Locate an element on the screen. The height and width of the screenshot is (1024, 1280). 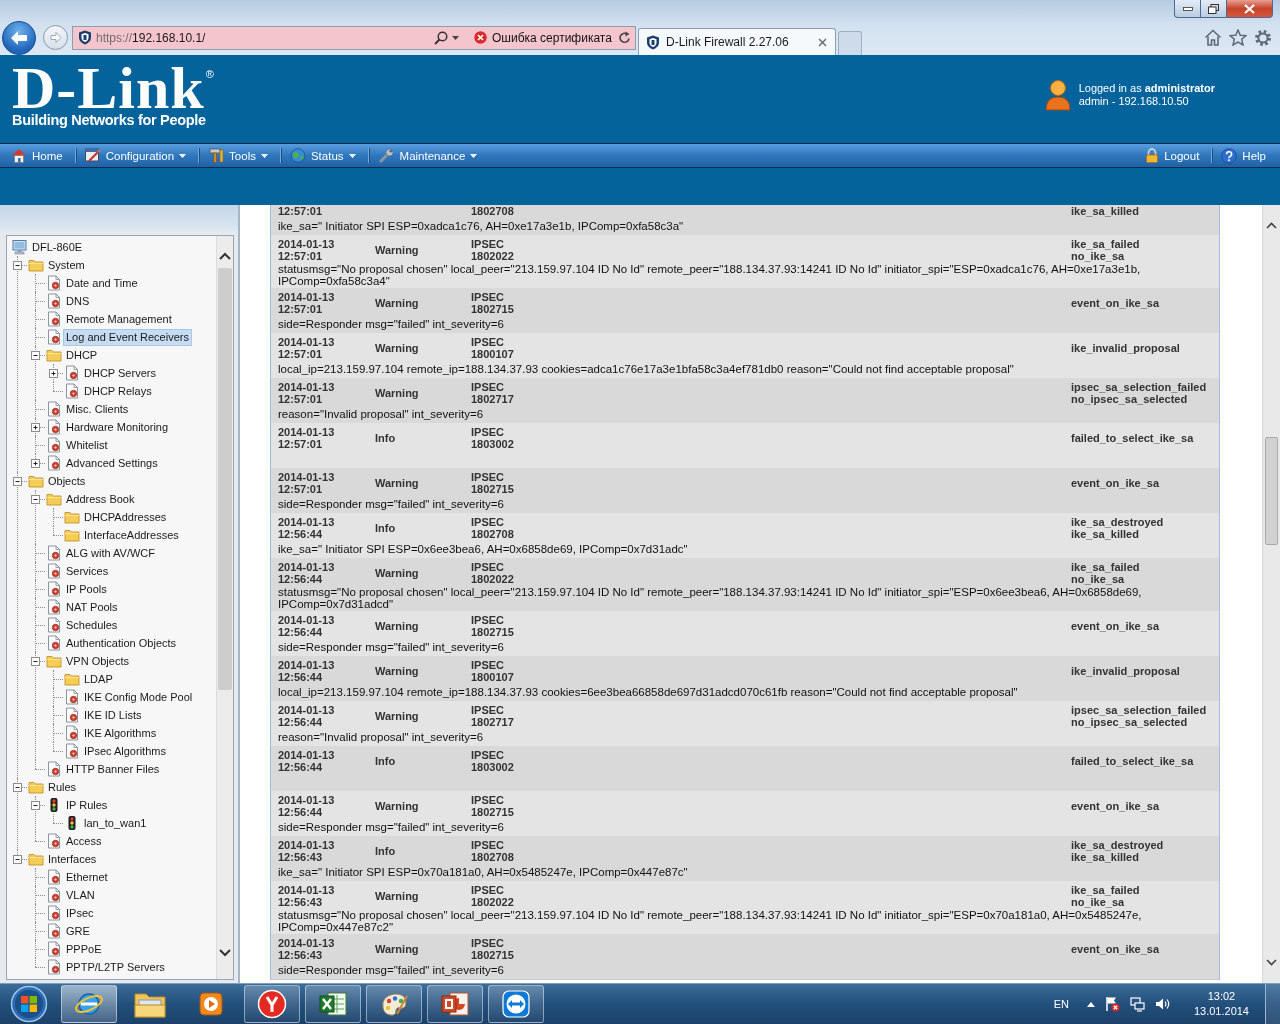
refresh-icon is located at coordinates (624, 37).